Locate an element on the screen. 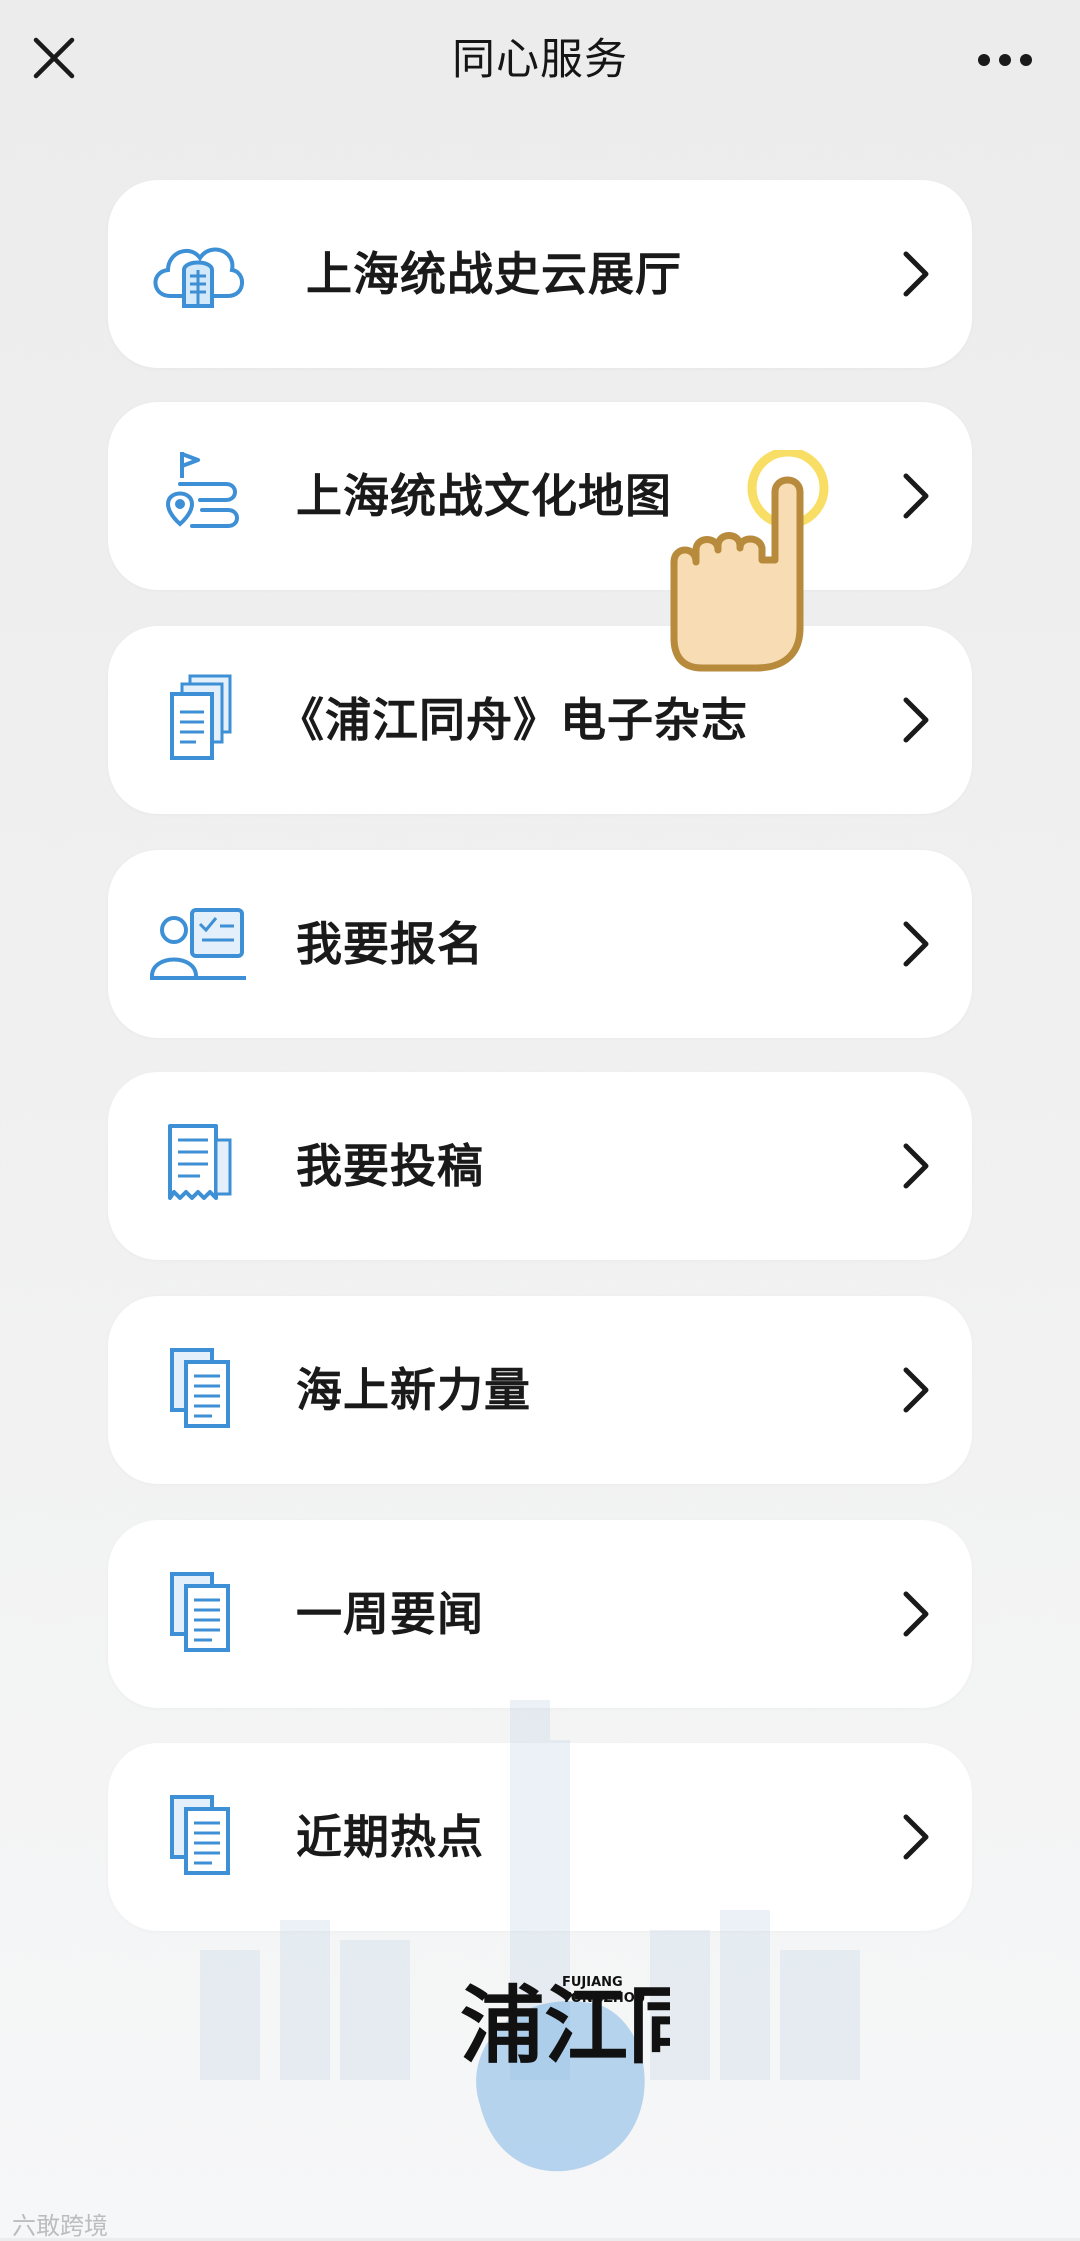  person-signup-icon is located at coordinates (198, 944).